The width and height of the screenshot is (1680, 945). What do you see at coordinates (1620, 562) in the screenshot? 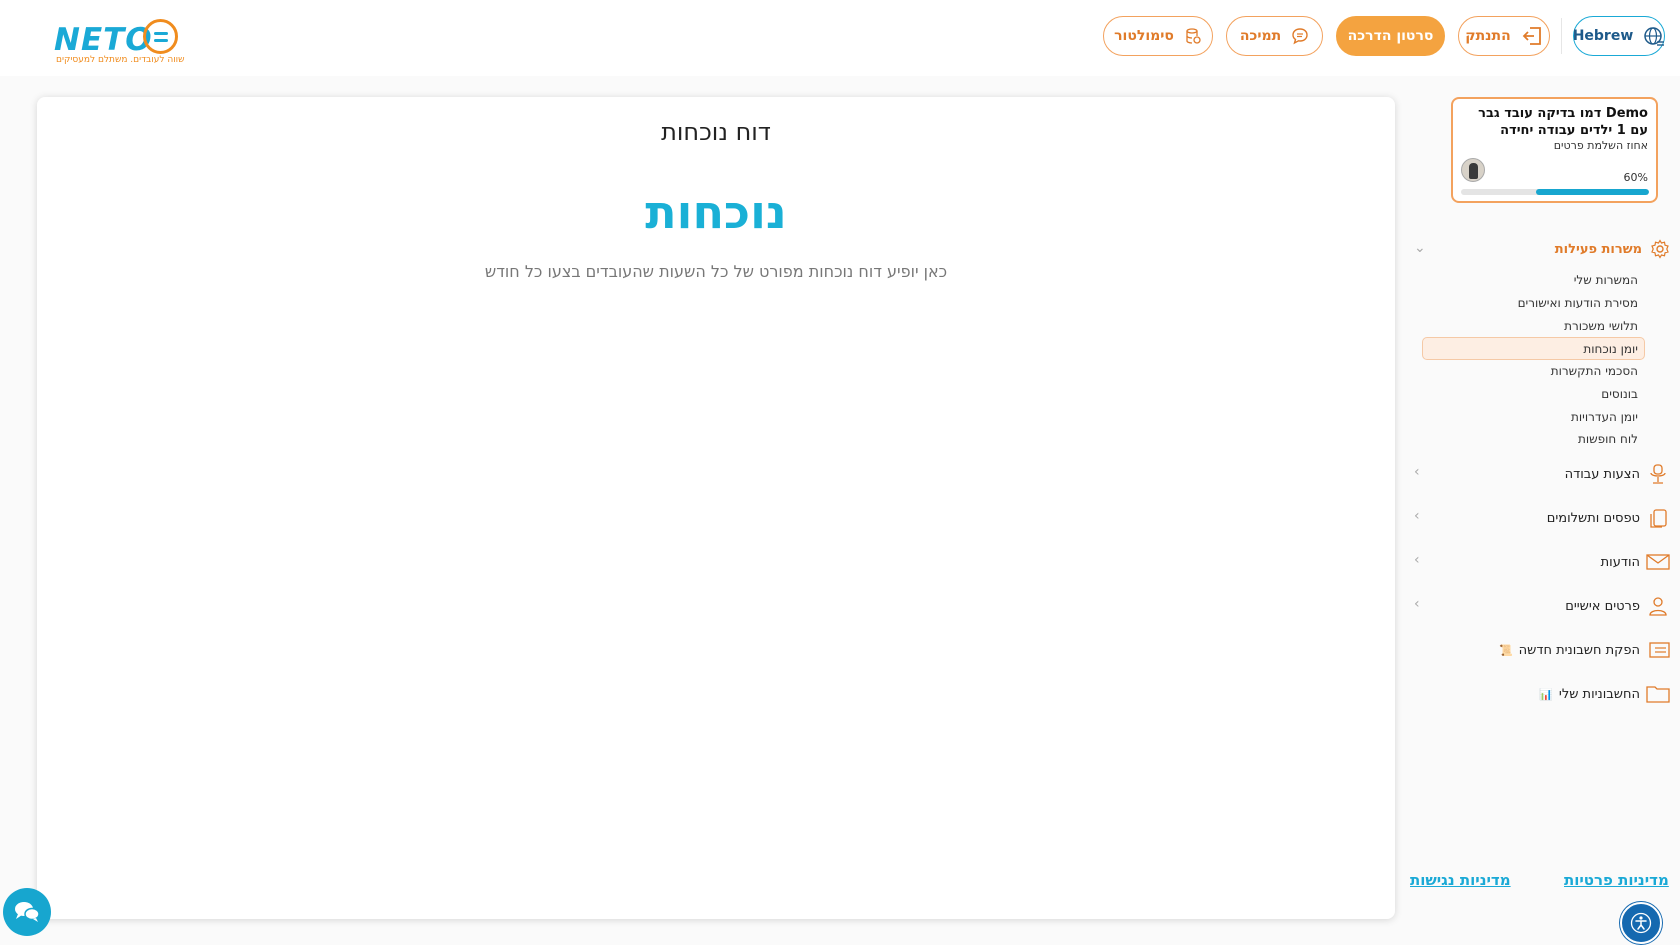
I see `sidebar-item-label: הודעות` at bounding box center [1620, 562].